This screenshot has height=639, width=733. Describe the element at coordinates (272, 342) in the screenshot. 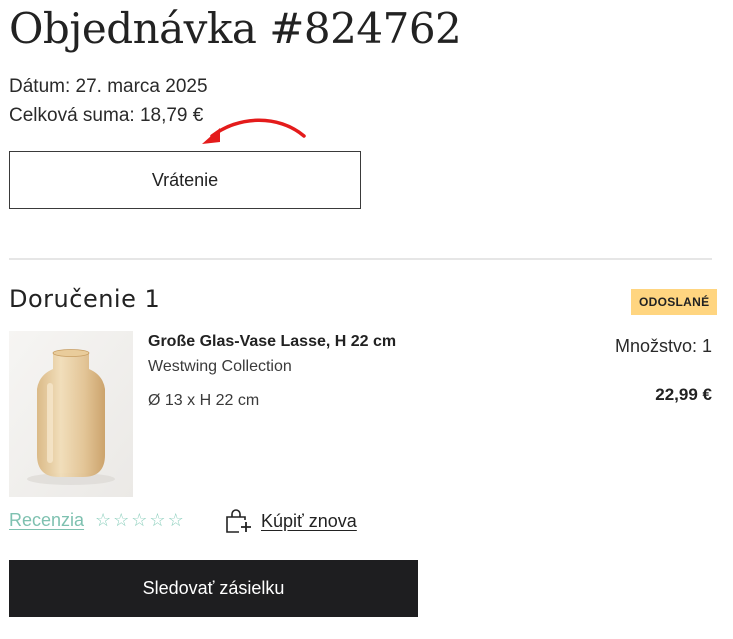

I see `product-name: Große Glas-Vase Lasse, H 22 cm` at that location.